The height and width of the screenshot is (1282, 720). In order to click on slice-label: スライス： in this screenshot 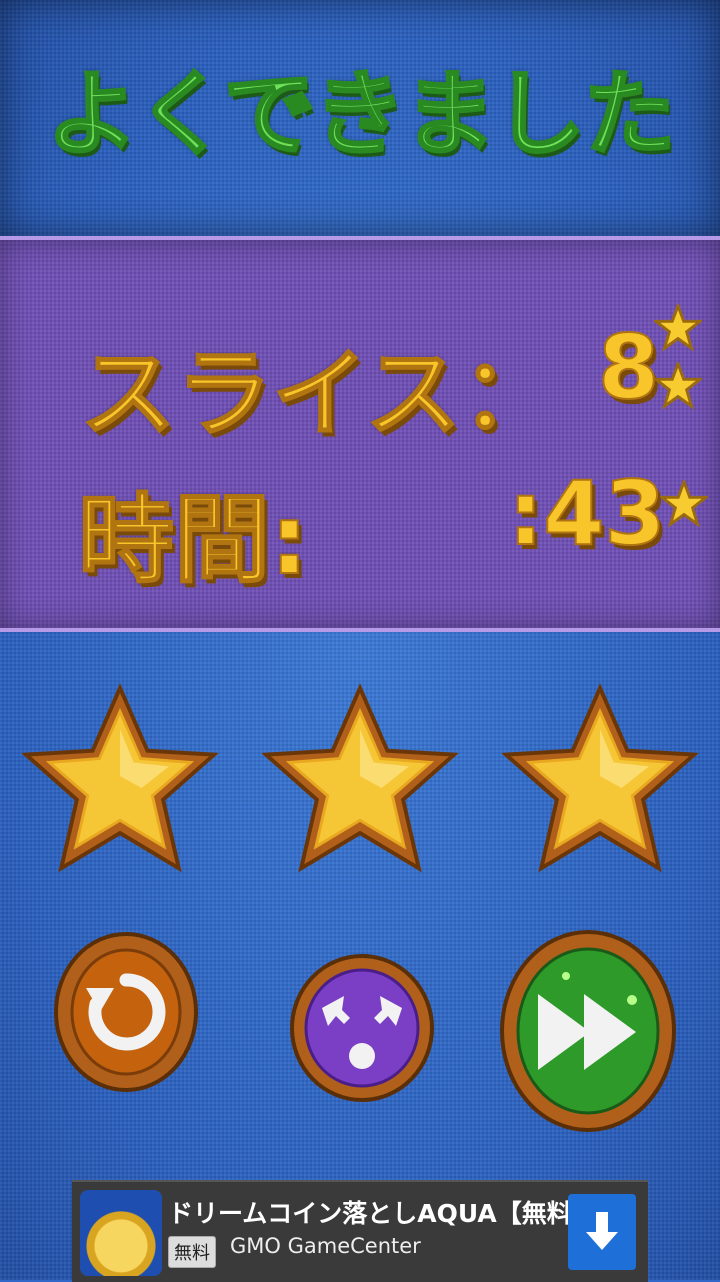, I will do `click(318, 394)`.